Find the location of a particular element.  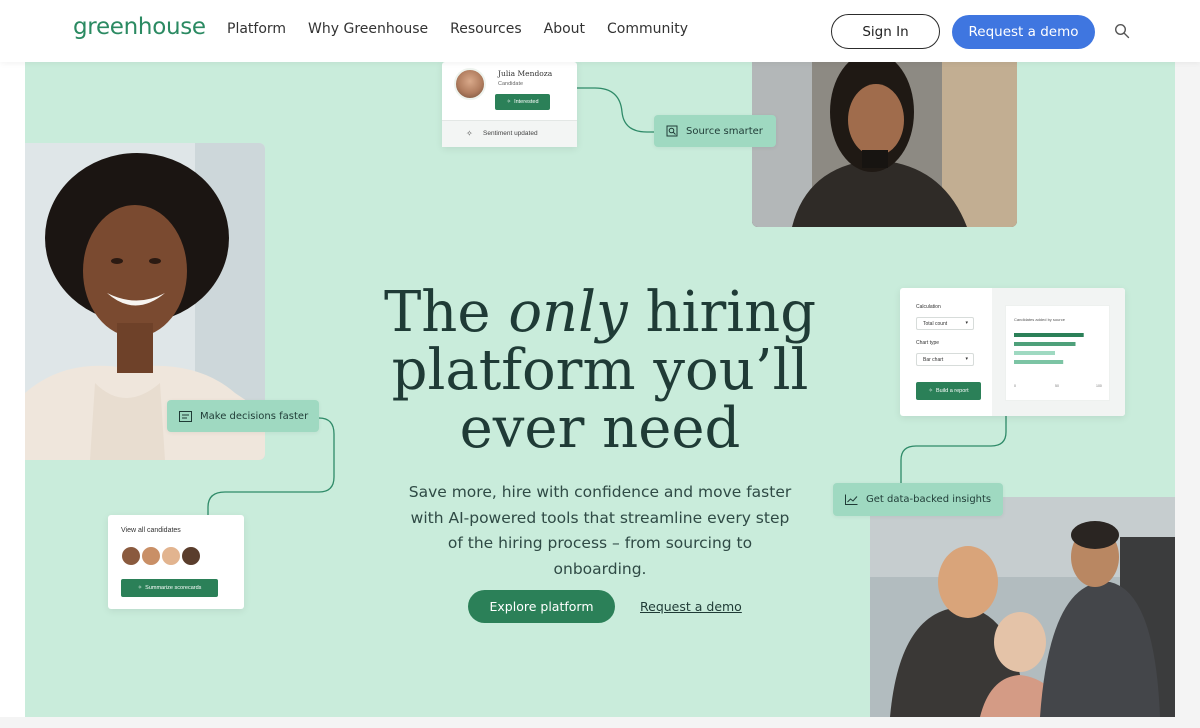

chart-type-select: Bar chart ▾ is located at coordinates (945, 359).